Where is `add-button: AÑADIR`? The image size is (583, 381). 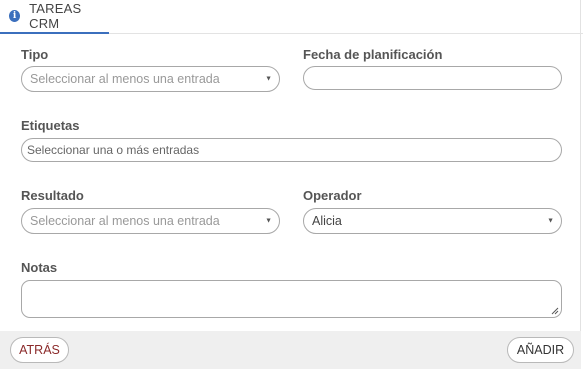
add-button: AÑADIR is located at coordinates (540, 350).